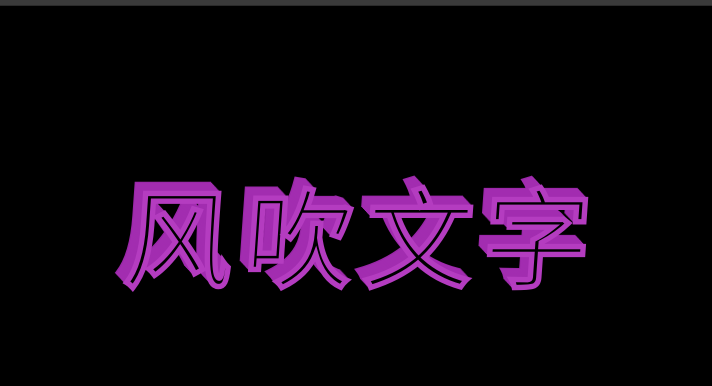 Image resolution: width=712 pixels, height=386 pixels. Describe the element at coordinates (419, 242) in the screenshot. I see `title-char-3: 文` at that location.